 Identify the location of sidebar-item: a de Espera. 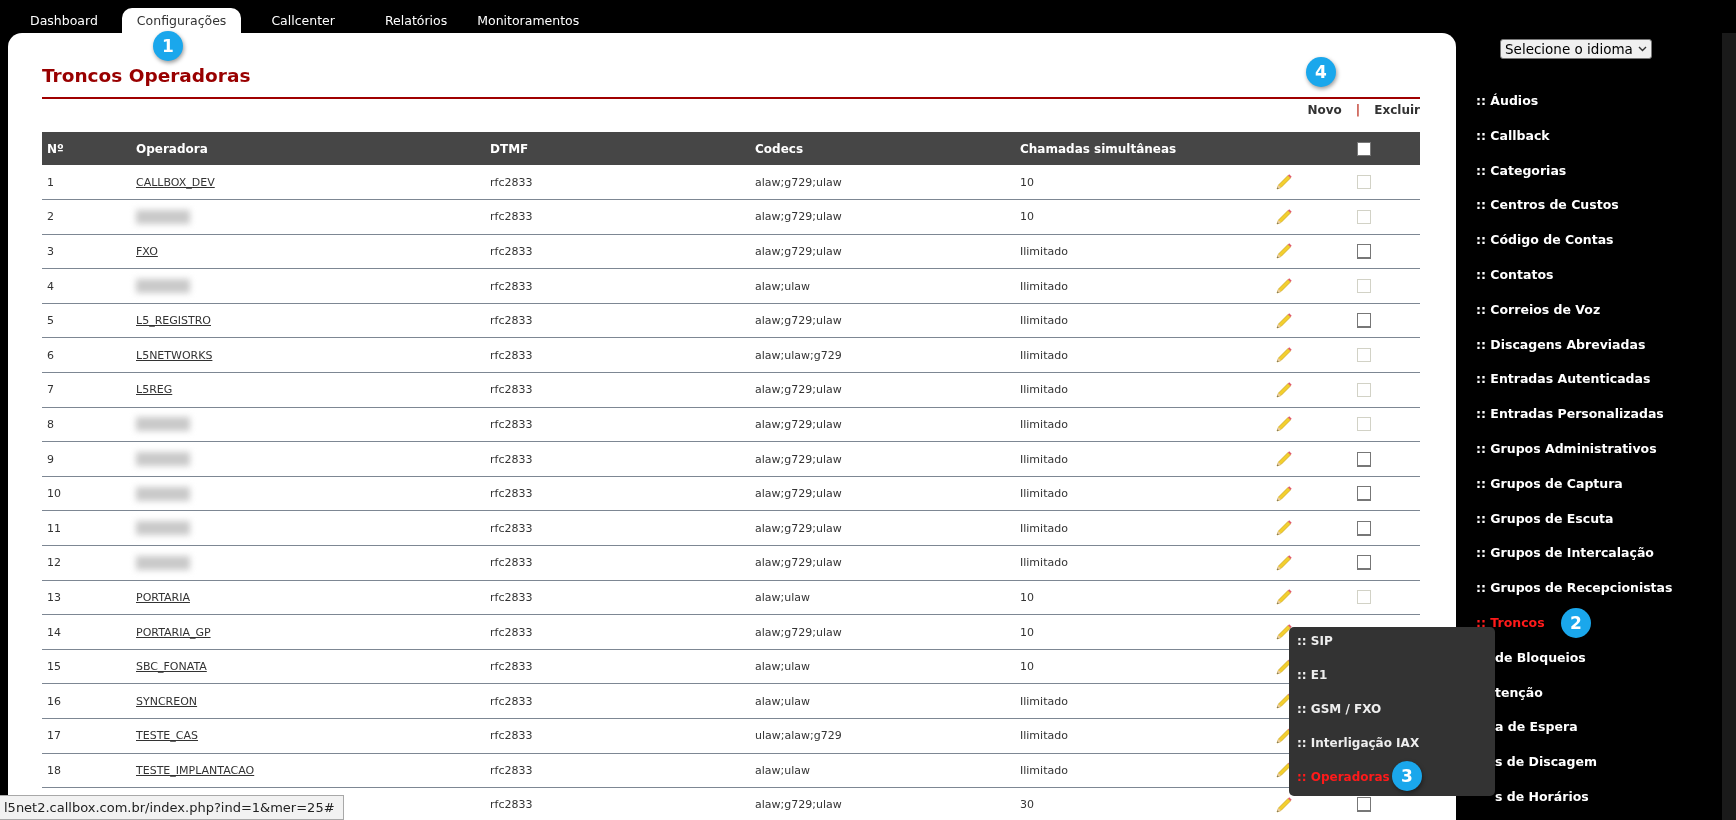
(1536, 727).